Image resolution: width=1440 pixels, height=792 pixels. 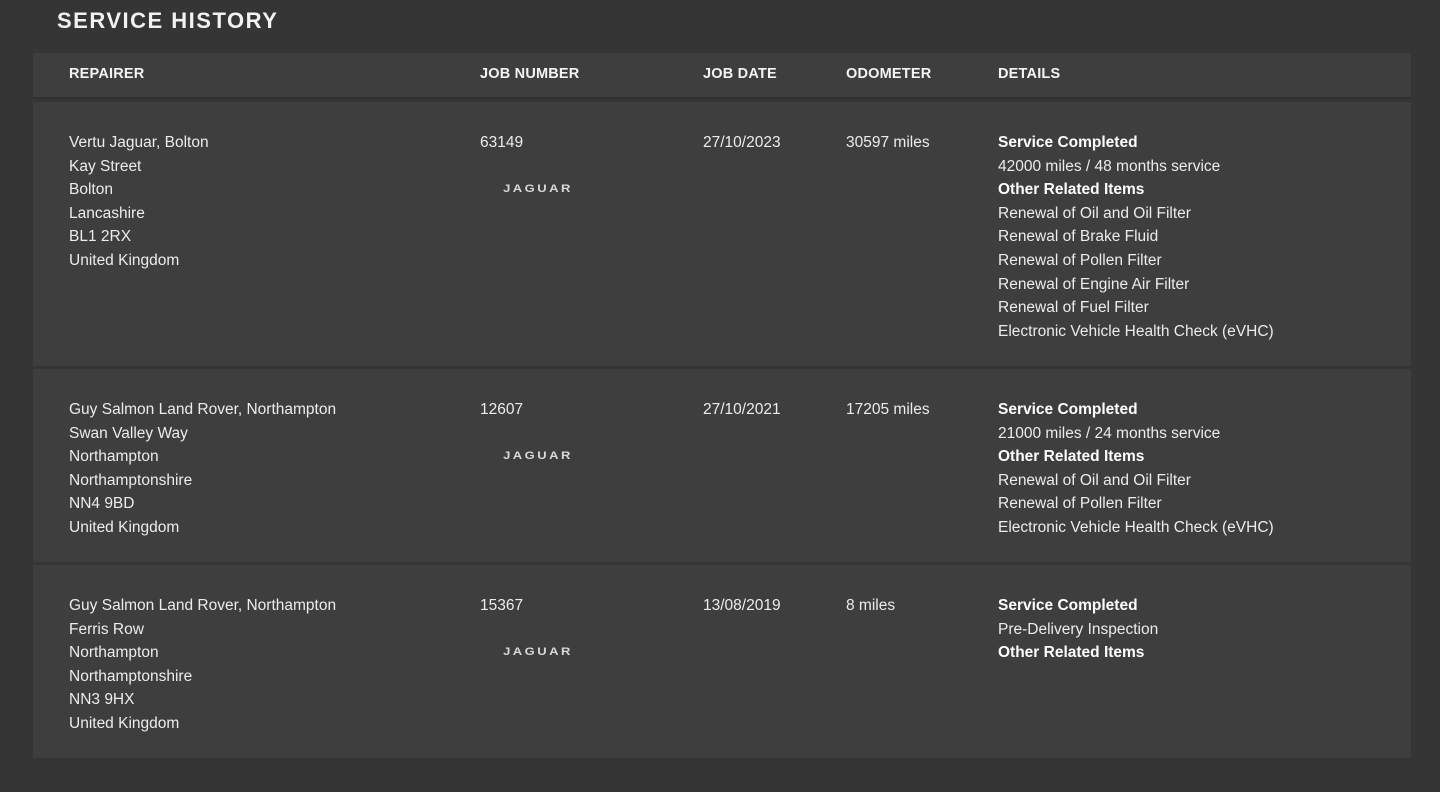 I want to click on page-title: SERVICE HISTORY, so click(x=168, y=20).